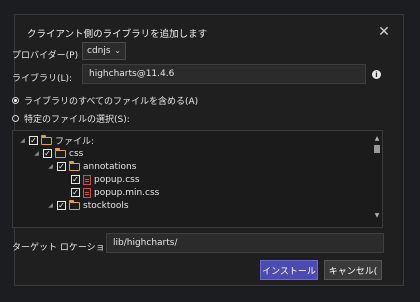 The width and height of the screenshot is (420, 302). I want to click on radio-button-selected, so click(15, 100).